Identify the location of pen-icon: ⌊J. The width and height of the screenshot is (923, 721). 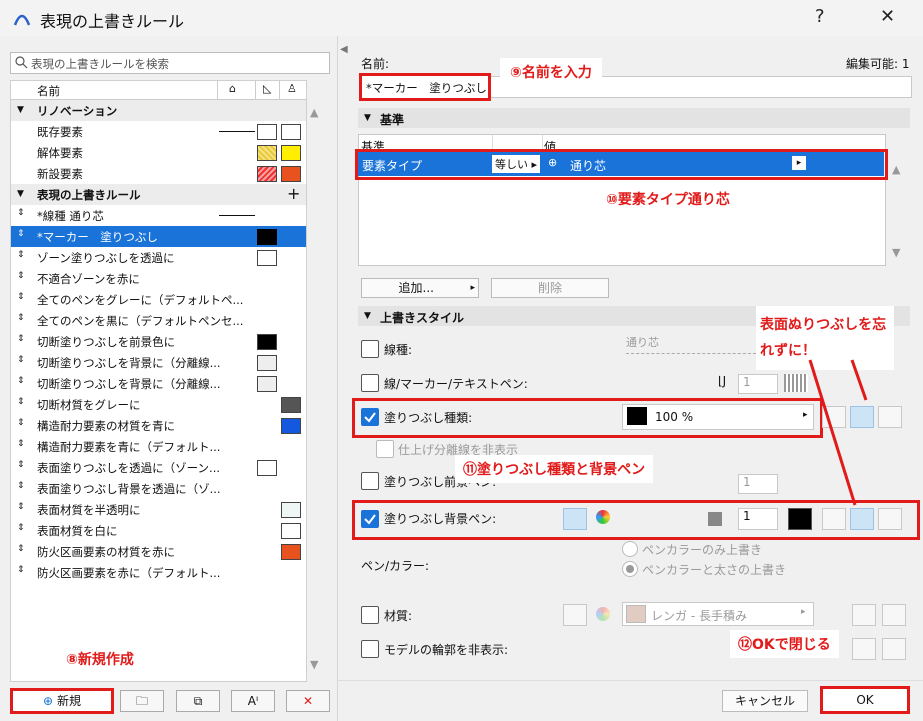
(722, 381).